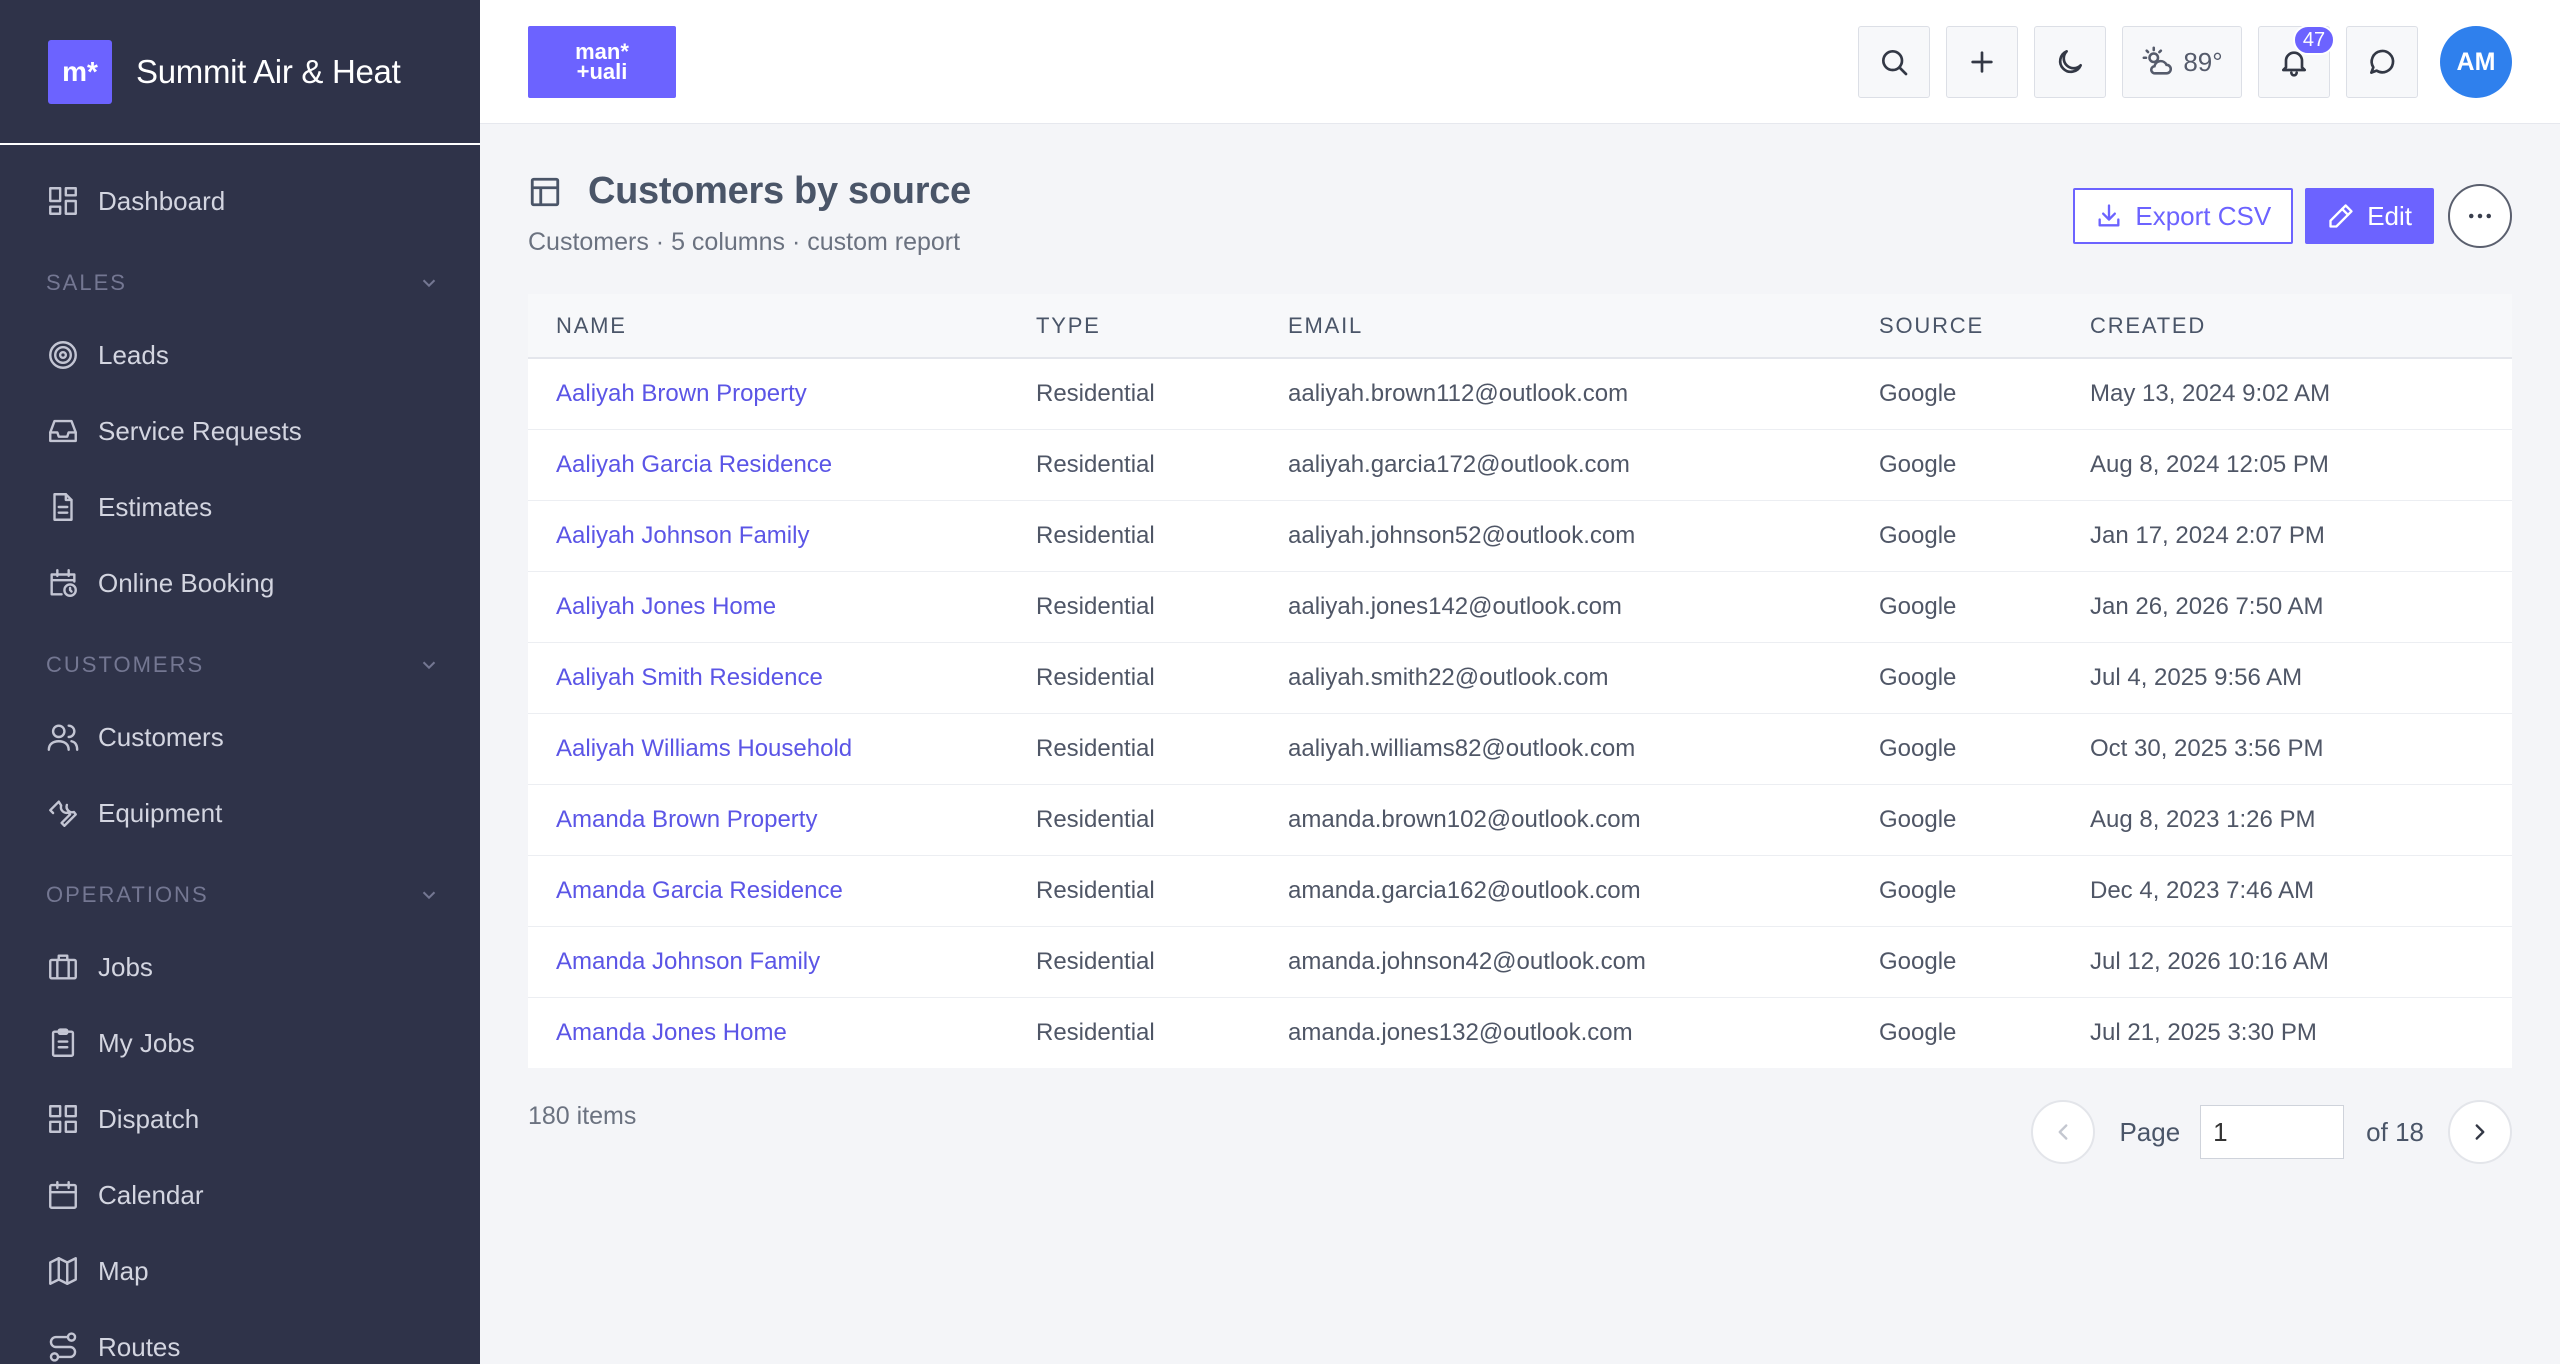  I want to click on sidebar-item-label: Dashboard, so click(162, 200).